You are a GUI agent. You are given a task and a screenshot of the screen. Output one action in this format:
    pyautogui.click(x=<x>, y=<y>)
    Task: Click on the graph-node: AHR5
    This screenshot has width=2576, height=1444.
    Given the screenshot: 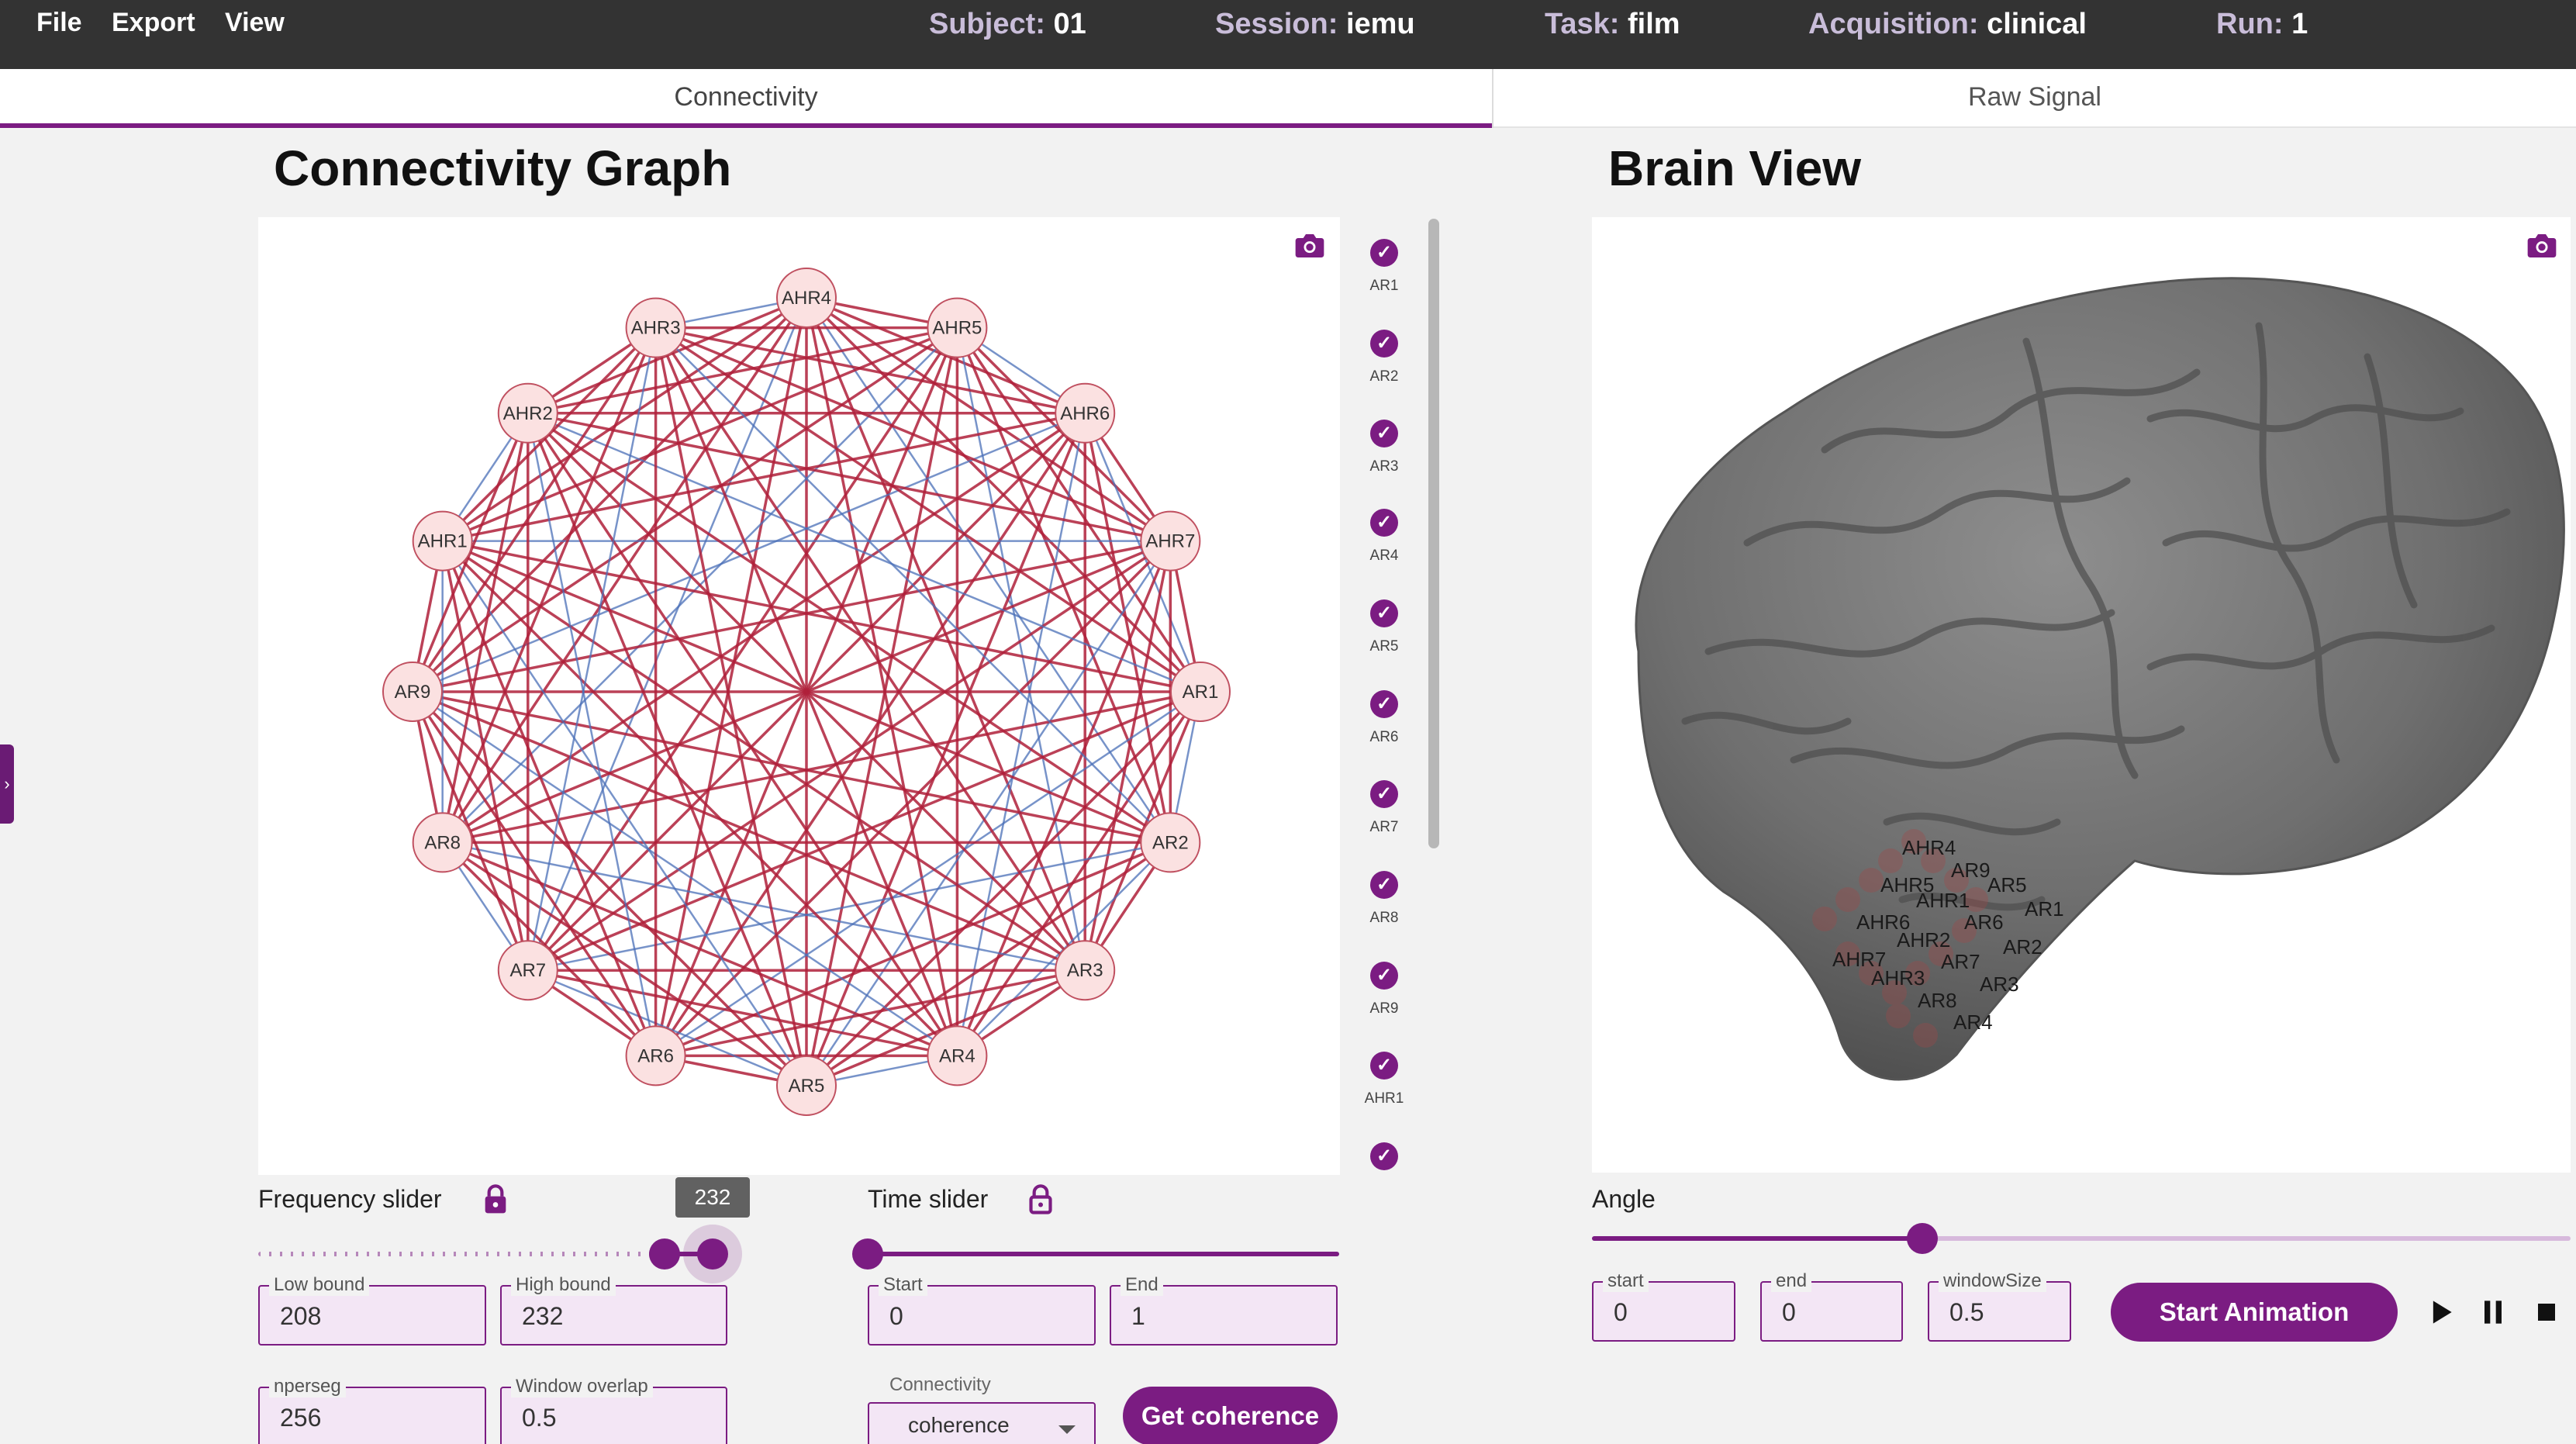 What is the action you would take?
    pyautogui.click(x=958, y=327)
    